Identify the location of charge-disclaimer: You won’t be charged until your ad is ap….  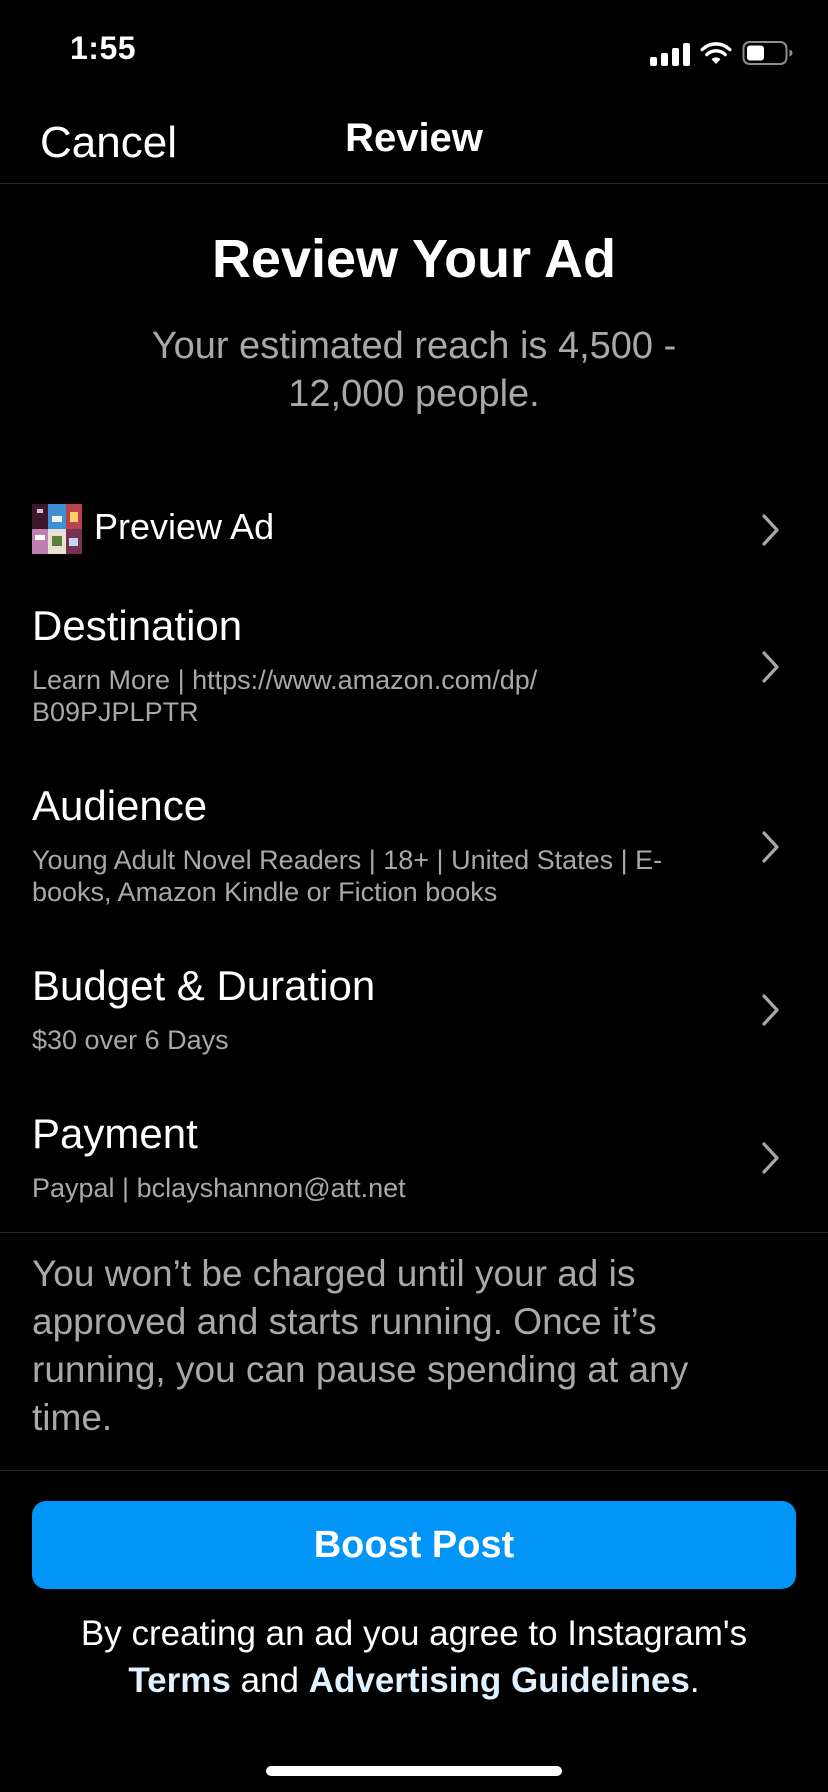
(360, 1345).